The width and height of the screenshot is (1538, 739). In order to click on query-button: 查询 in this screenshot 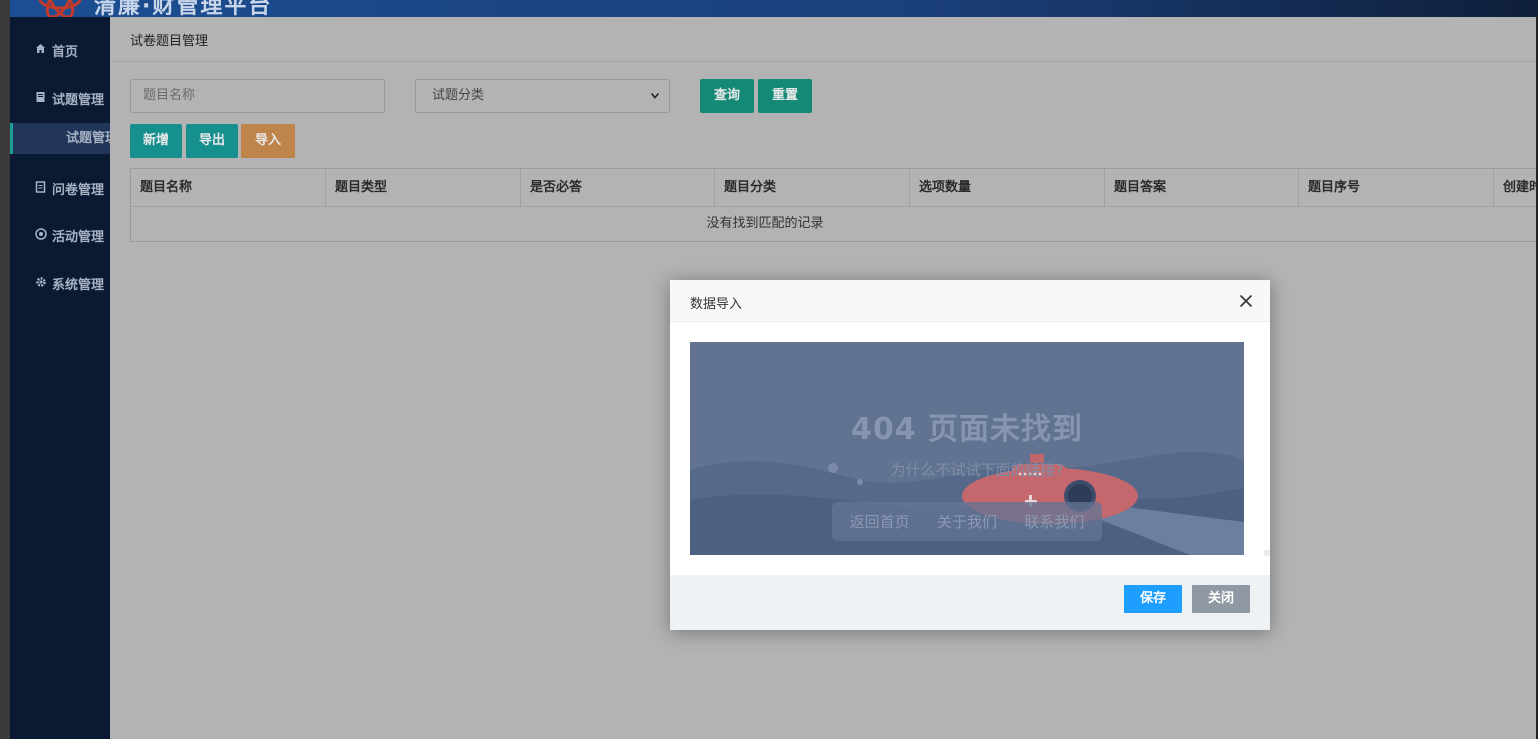, I will do `click(727, 96)`.